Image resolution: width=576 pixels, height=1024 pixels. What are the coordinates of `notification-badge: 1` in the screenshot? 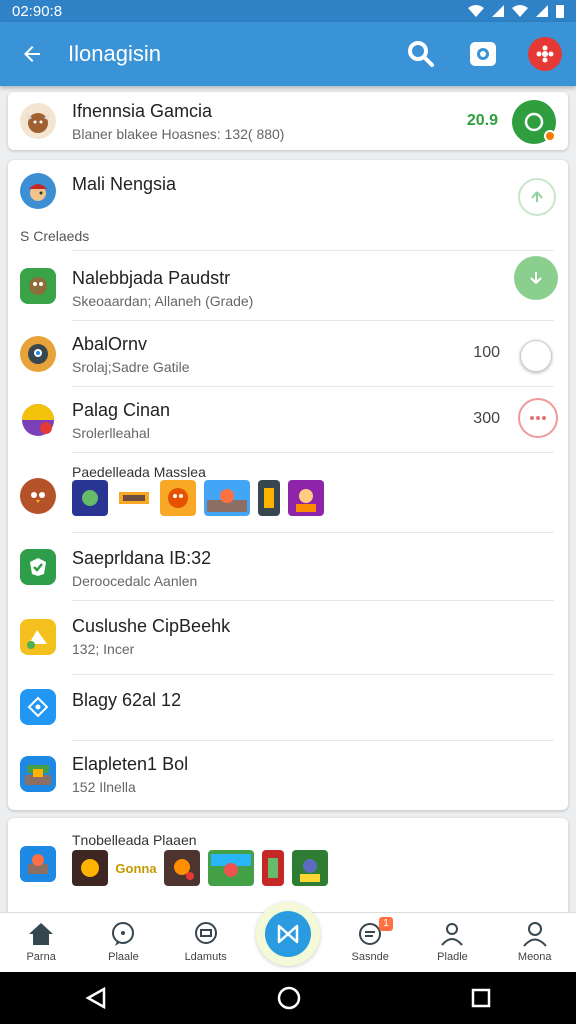 It's located at (386, 924).